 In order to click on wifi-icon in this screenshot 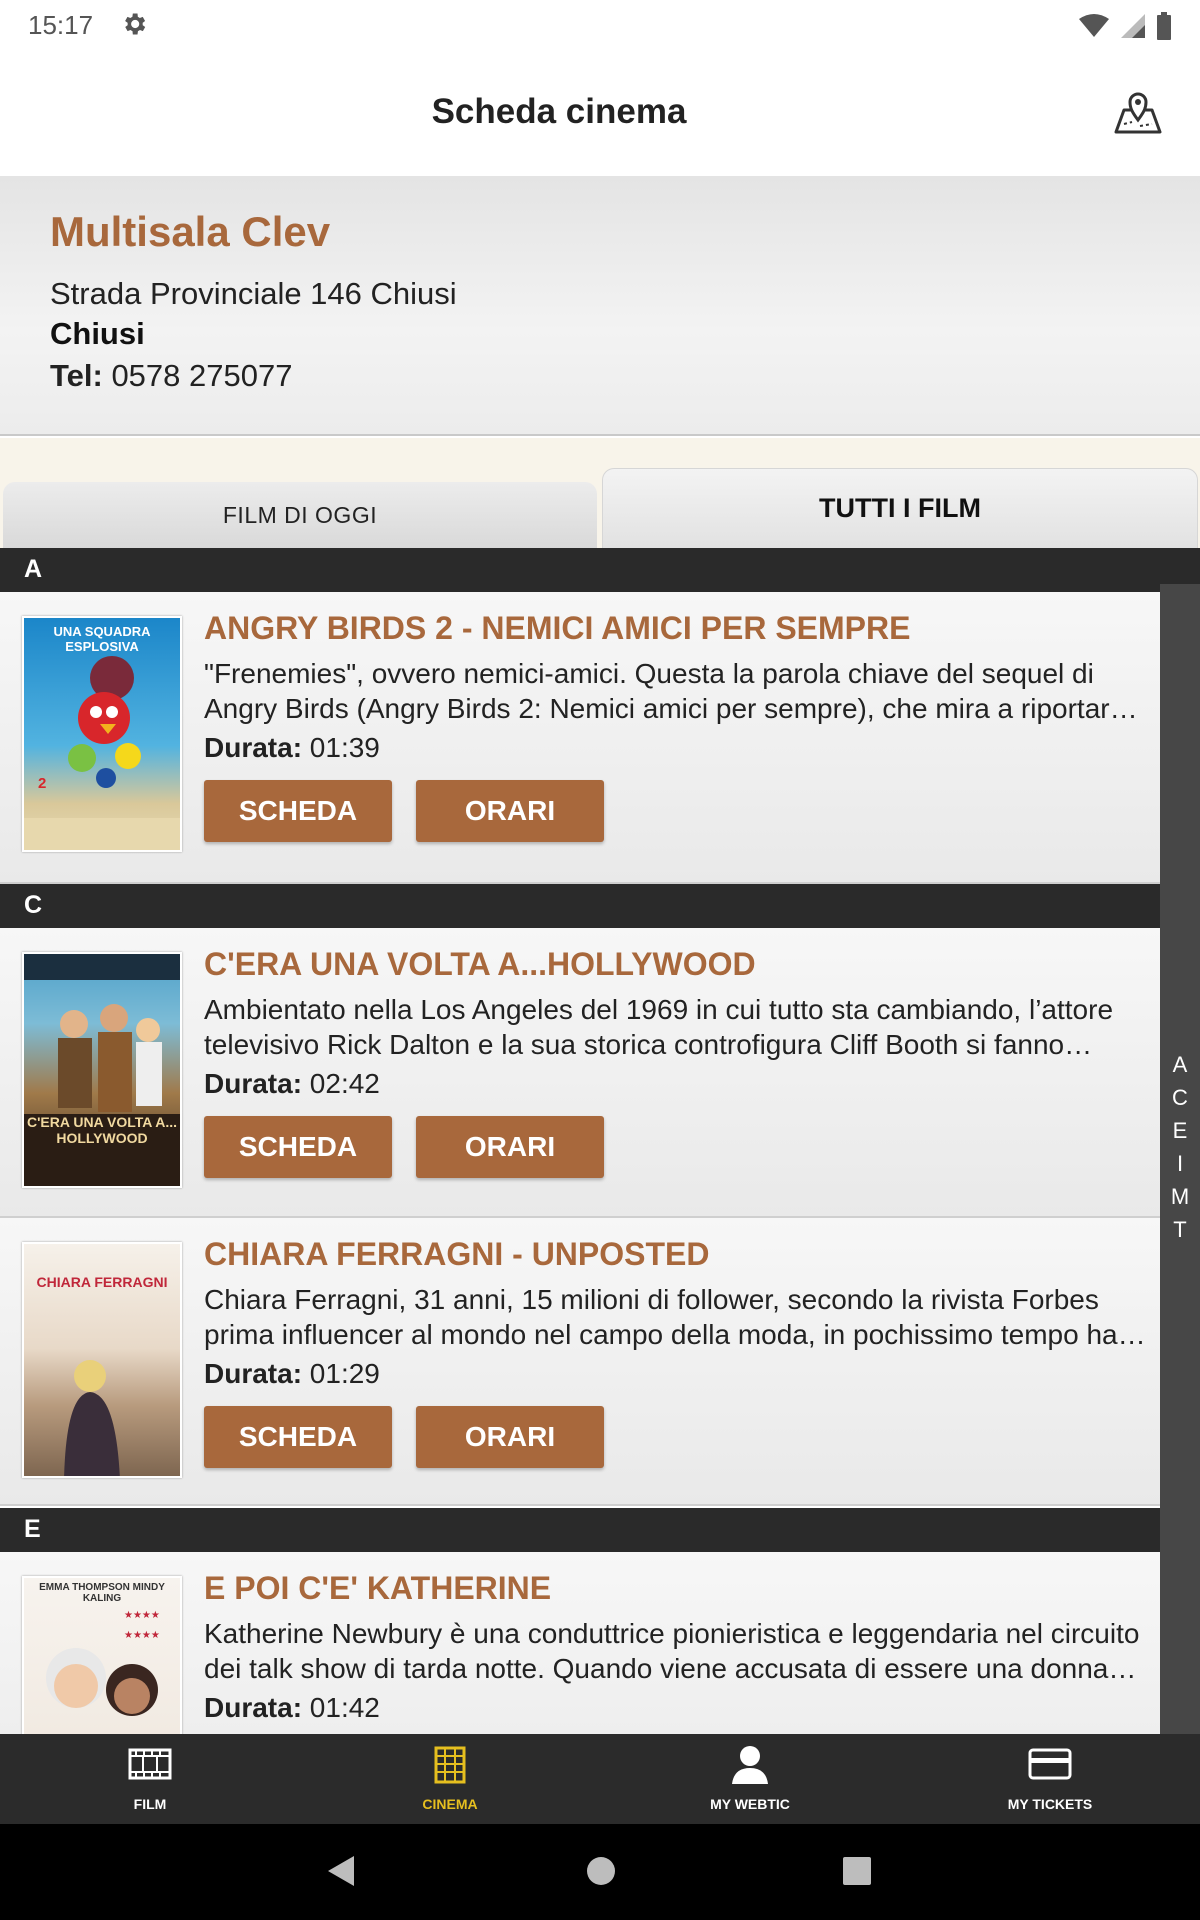, I will do `click(1094, 25)`.